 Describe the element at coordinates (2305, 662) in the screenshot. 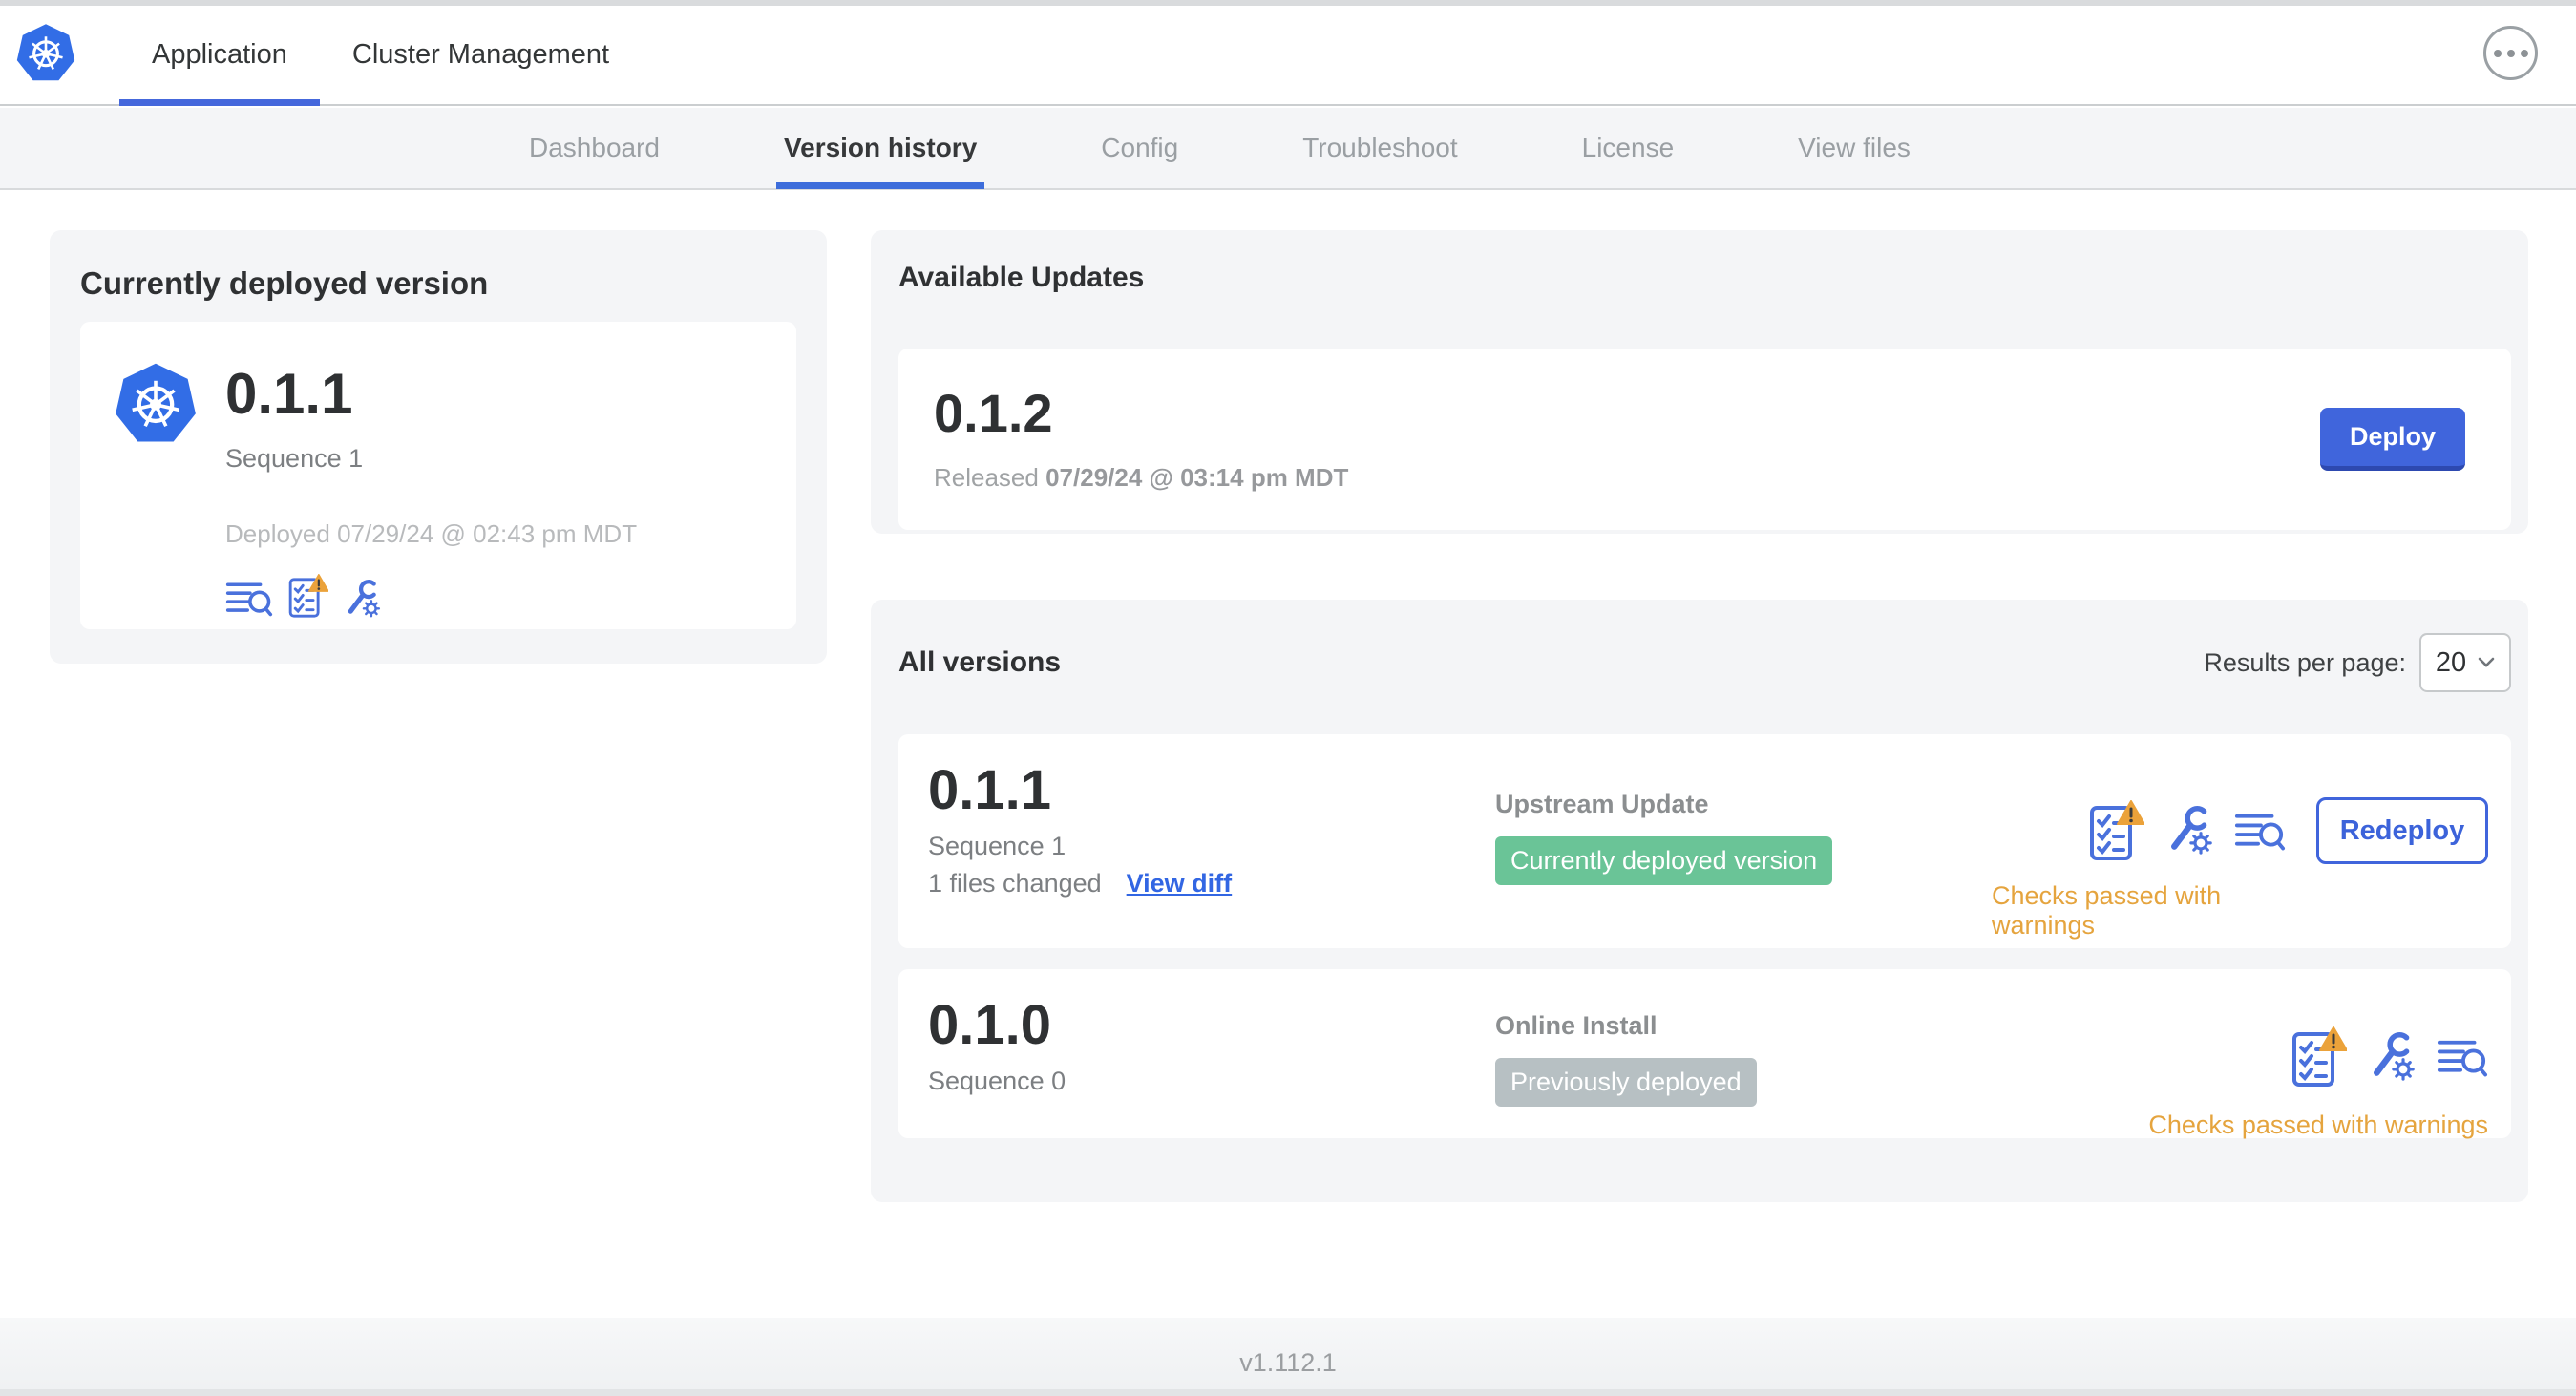

I see `results-per-page-label: Results per page:` at that location.